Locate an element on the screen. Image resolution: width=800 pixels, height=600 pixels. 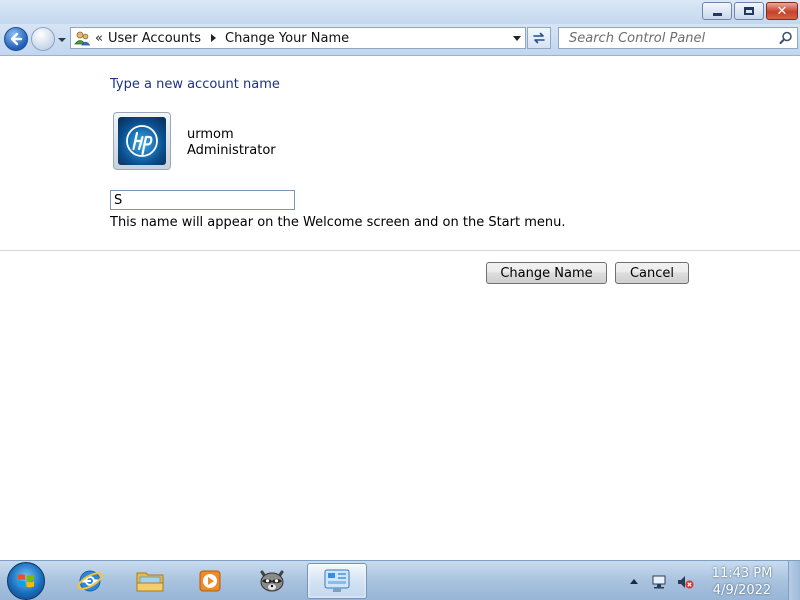
back-button is located at coordinates (16, 39).